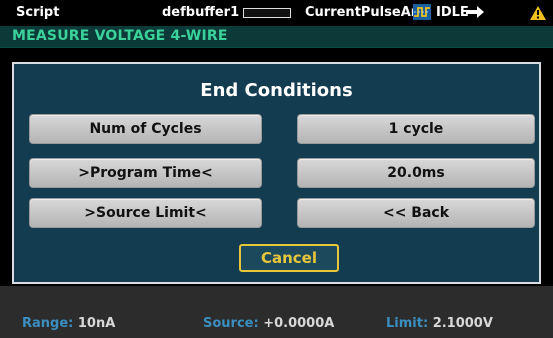 The height and width of the screenshot is (338, 553). Describe the element at coordinates (37, 12) in the screenshot. I see `script-label: Script` at that location.